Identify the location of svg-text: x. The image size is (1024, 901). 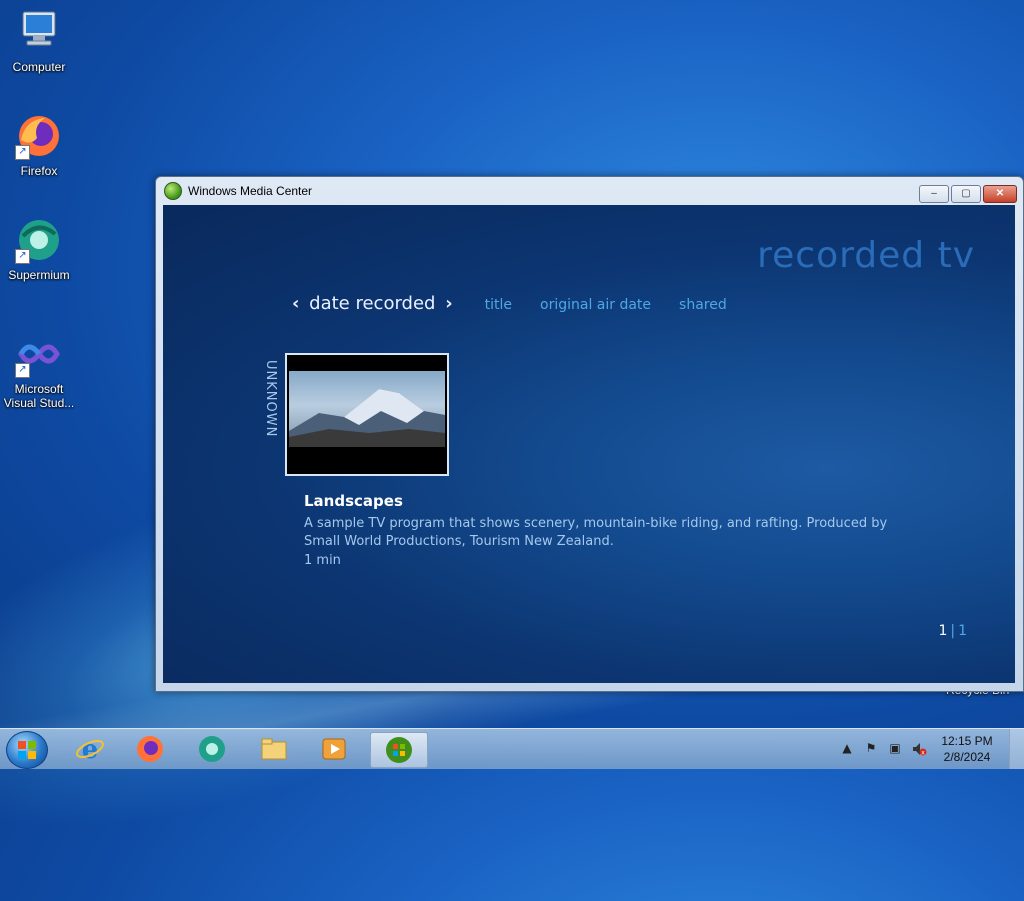
(923, 753).